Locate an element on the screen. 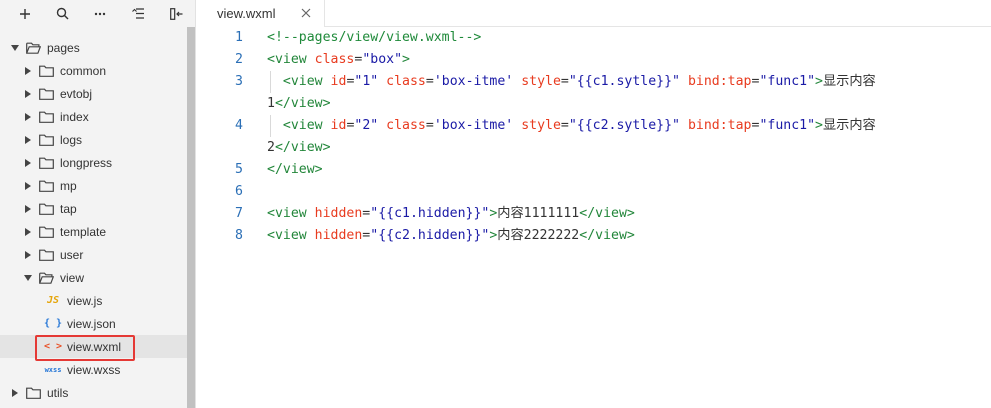  tab-view-wxml: view.wxml is located at coordinates (261, 13).